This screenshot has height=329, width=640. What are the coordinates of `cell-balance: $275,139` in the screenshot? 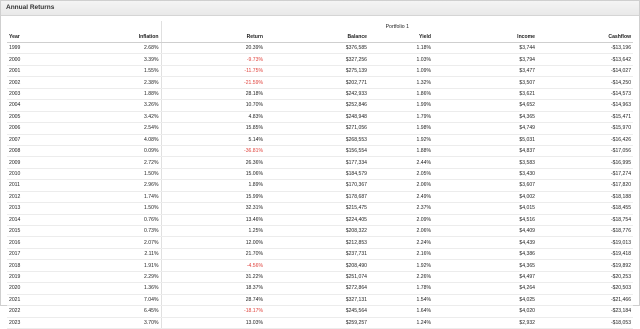 It's located at (317, 71).